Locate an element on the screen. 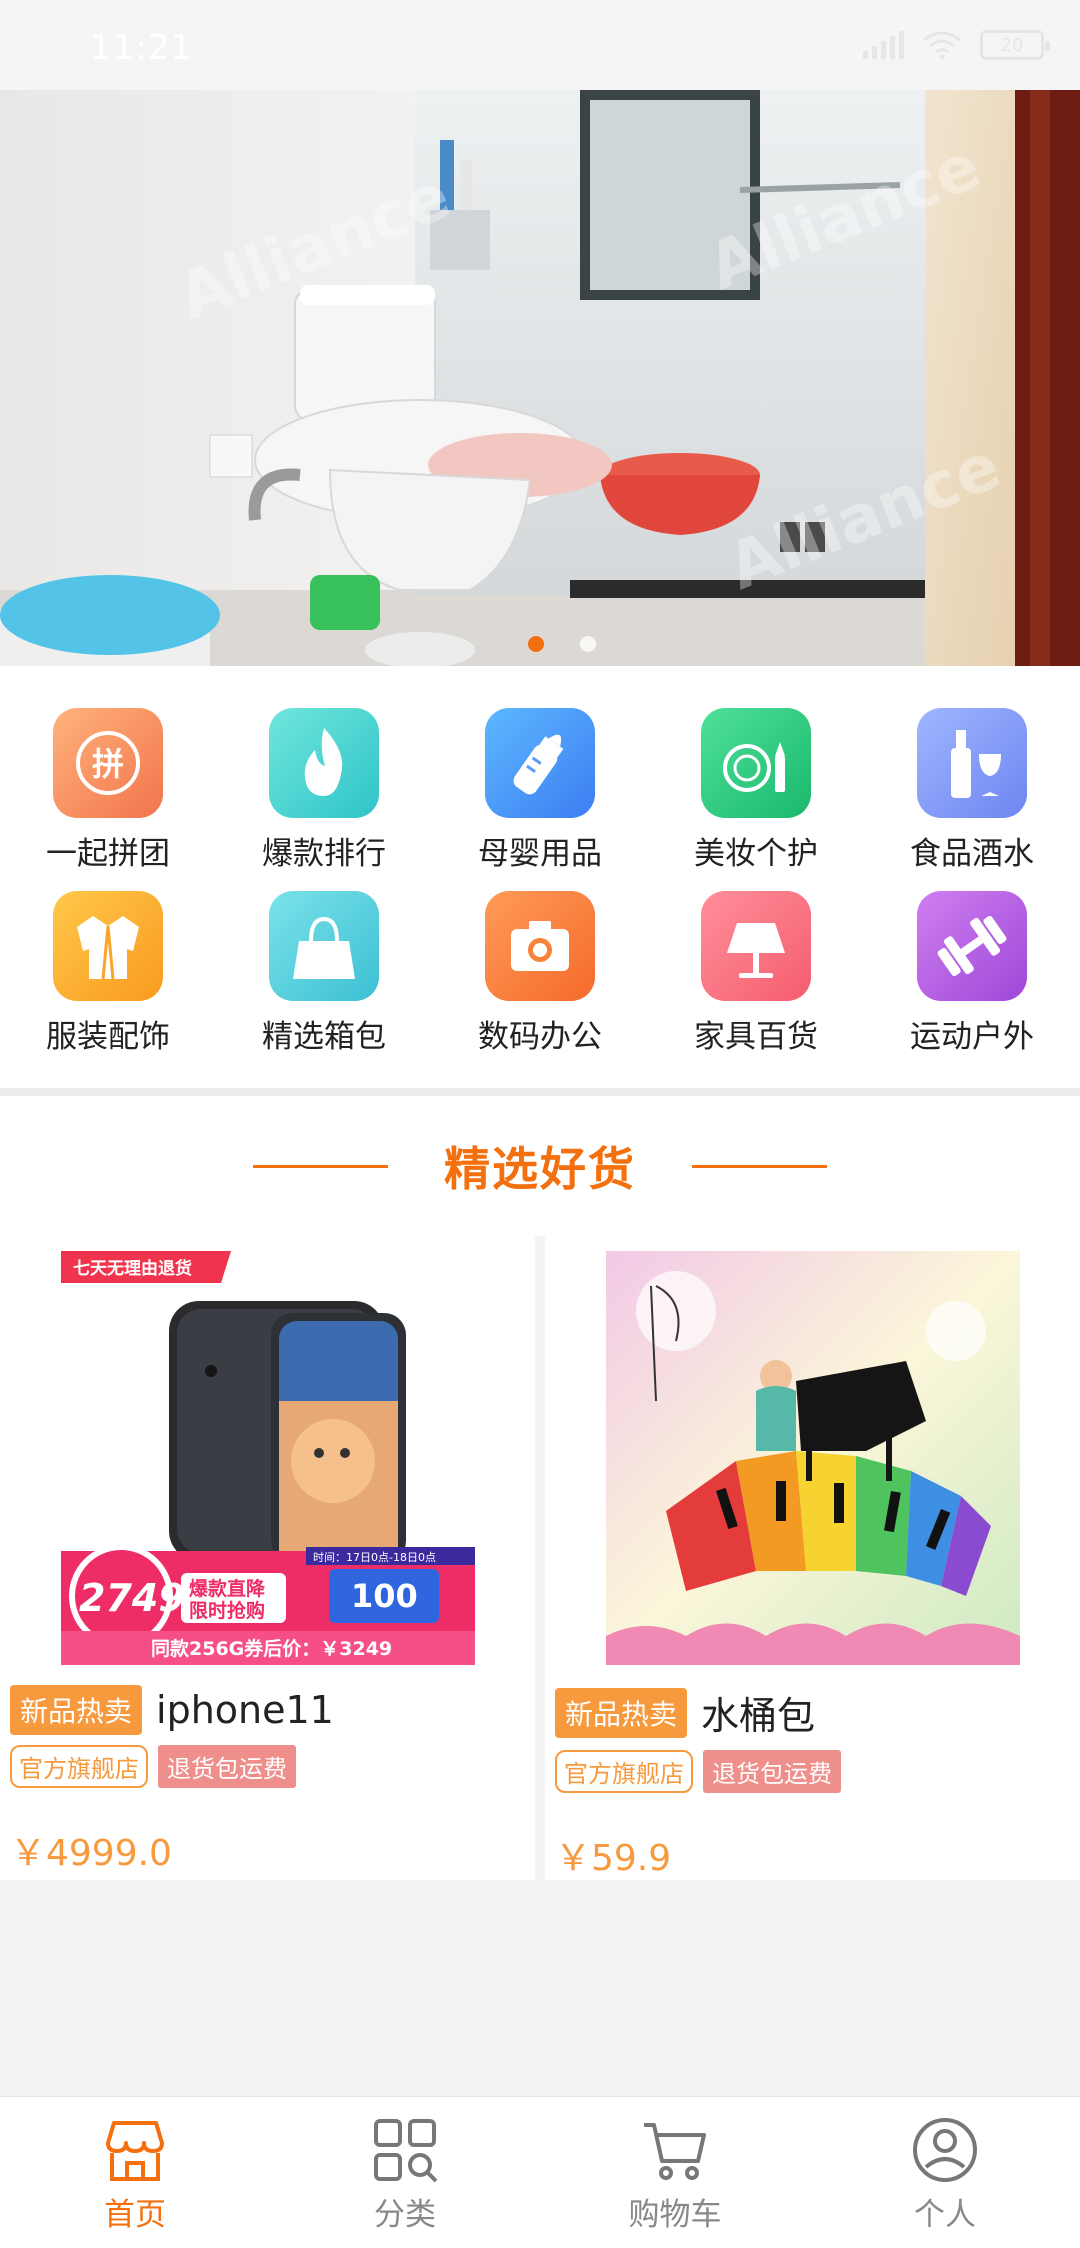 Image resolution: width=1080 pixels, height=2248 pixels. category-item: 运动户外 is located at coordinates (972, 982).